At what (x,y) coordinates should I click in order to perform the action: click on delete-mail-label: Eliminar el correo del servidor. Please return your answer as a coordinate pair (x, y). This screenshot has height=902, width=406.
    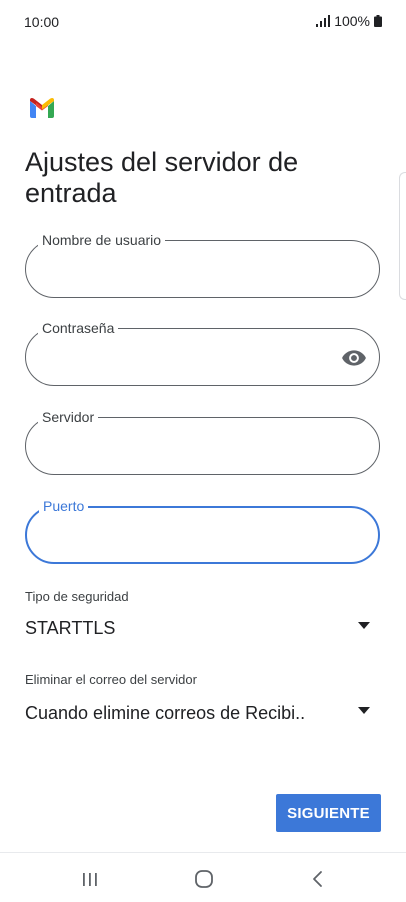
    Looking at the image, I should click on (111, 679).